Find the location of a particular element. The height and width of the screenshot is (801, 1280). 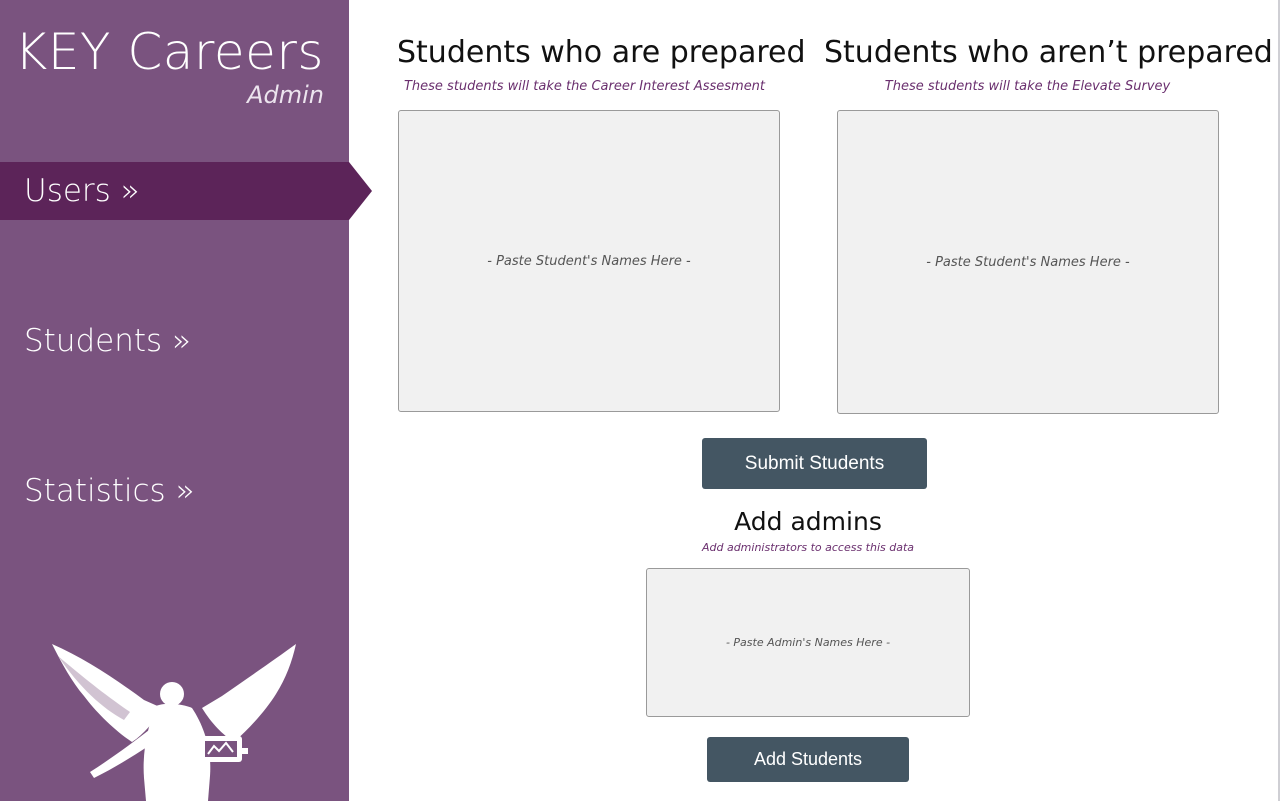

brand: KEY Careers Admin is located at coordinates (169, 65).